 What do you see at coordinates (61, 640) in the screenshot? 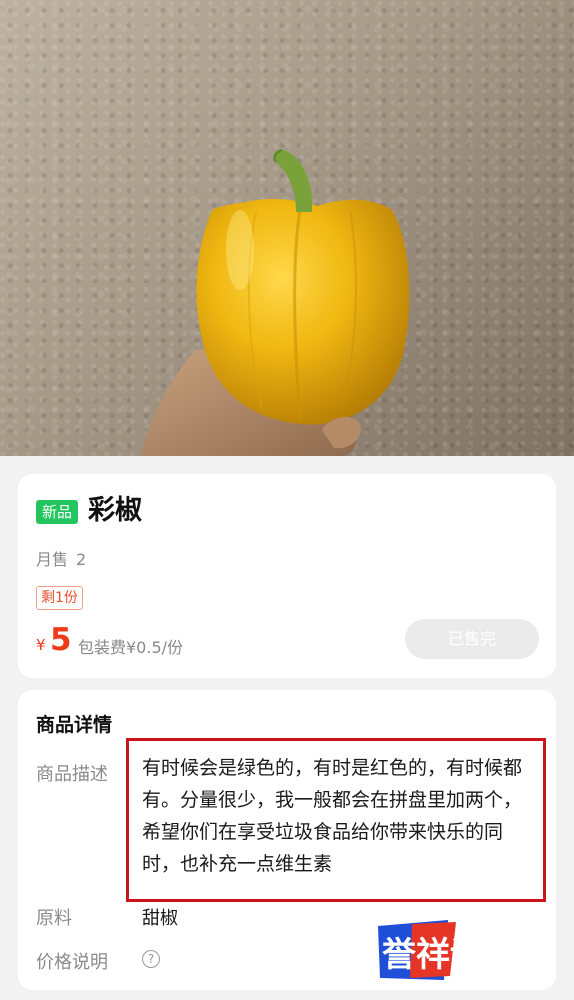
I see `product-price: 5` at bounding box center [61, 640].